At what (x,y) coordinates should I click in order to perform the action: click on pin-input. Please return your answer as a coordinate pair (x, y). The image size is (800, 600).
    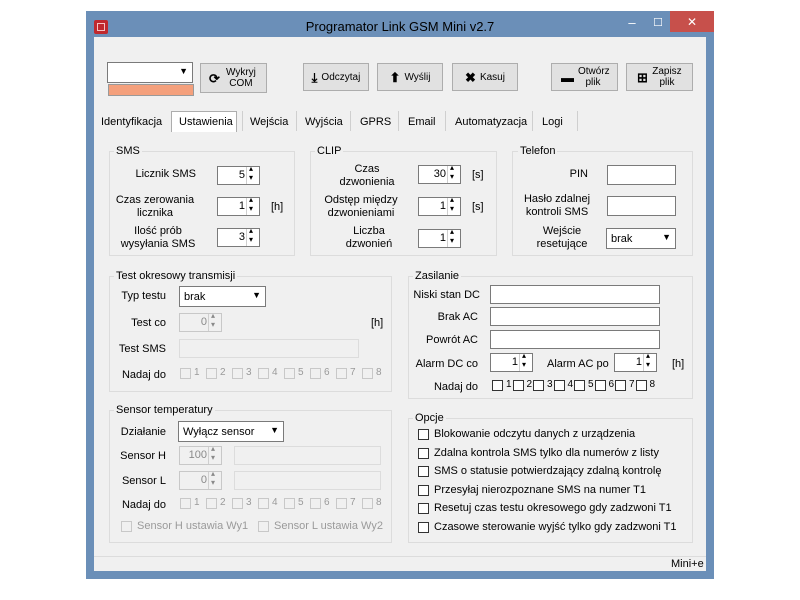
    Looking at the image, I should click on (641, 175).